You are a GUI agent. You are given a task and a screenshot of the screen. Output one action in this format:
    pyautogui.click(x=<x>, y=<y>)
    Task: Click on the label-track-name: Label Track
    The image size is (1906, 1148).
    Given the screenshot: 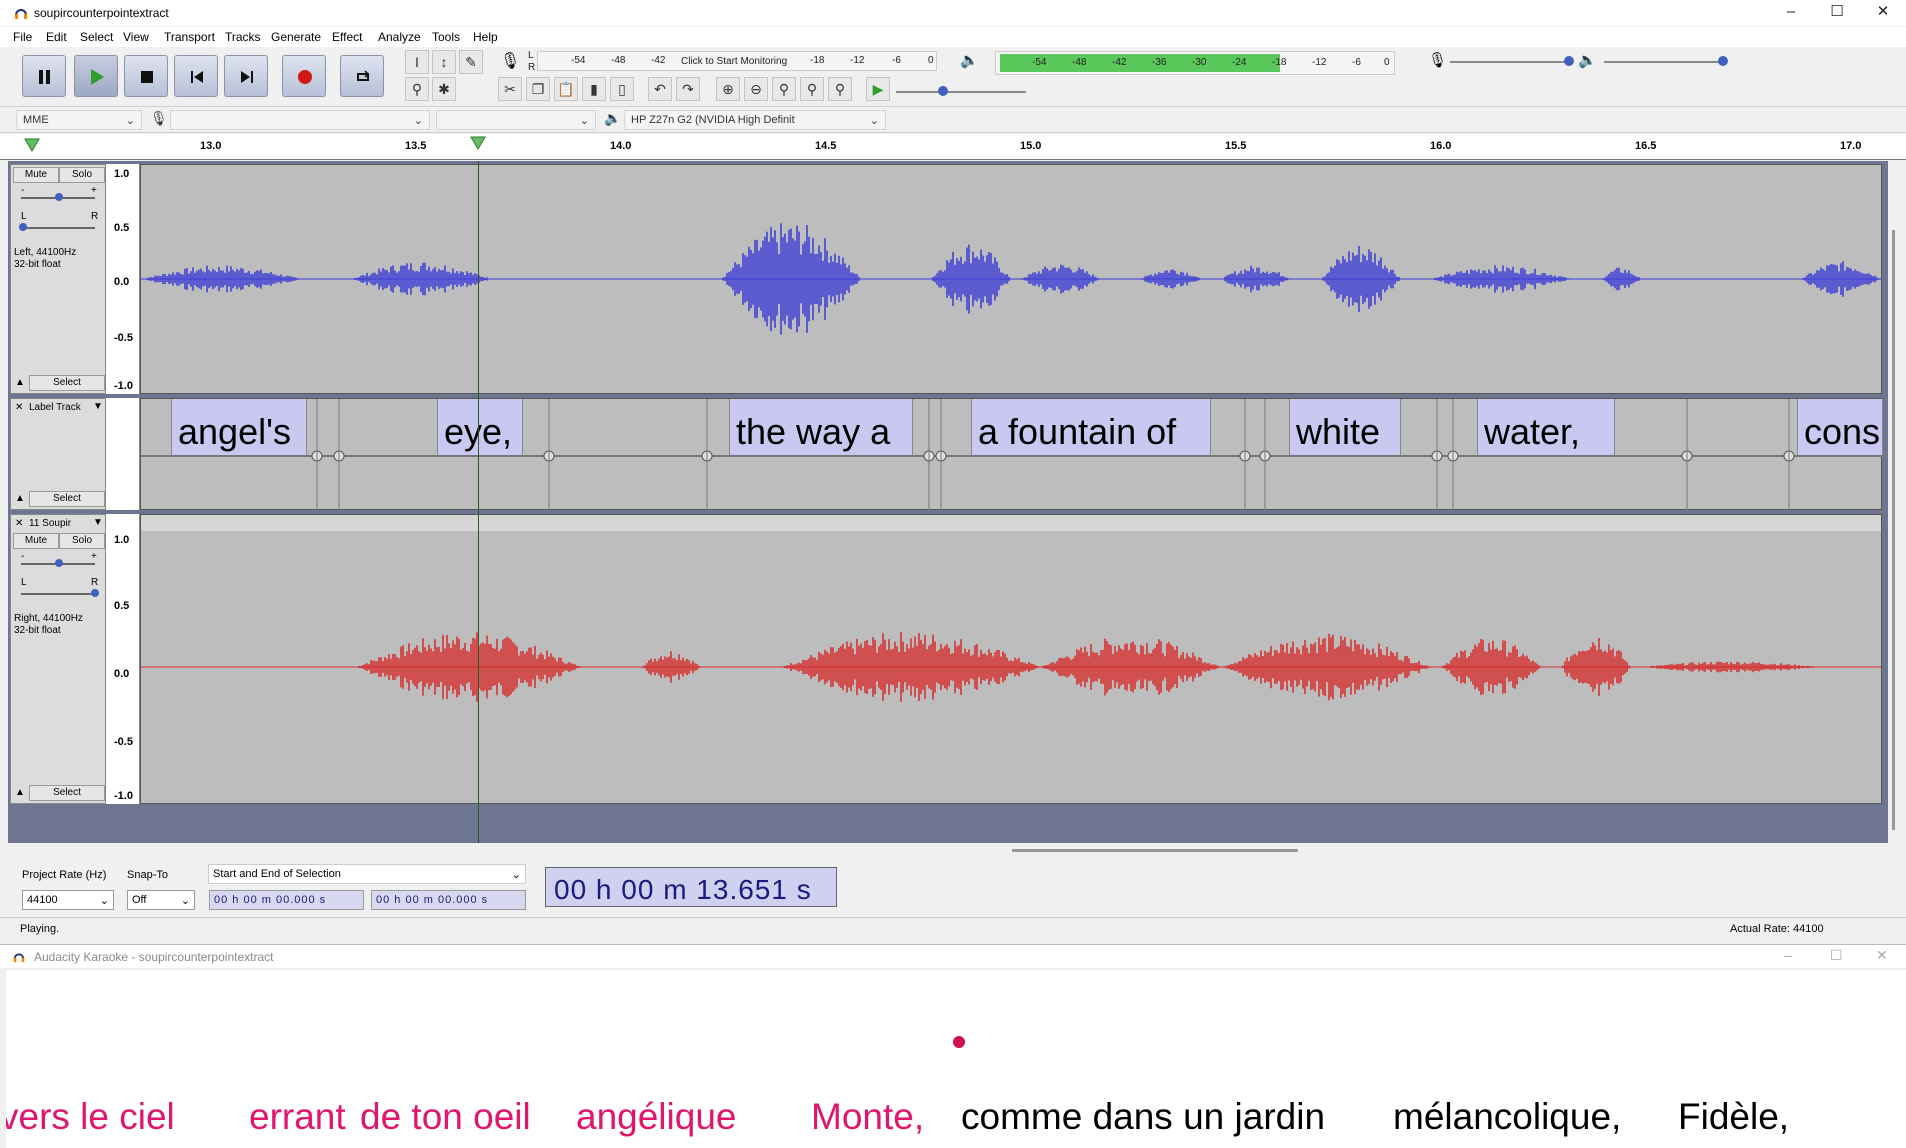 What is the action you would take?
    pyautogui.click(x=55, y=407)
    